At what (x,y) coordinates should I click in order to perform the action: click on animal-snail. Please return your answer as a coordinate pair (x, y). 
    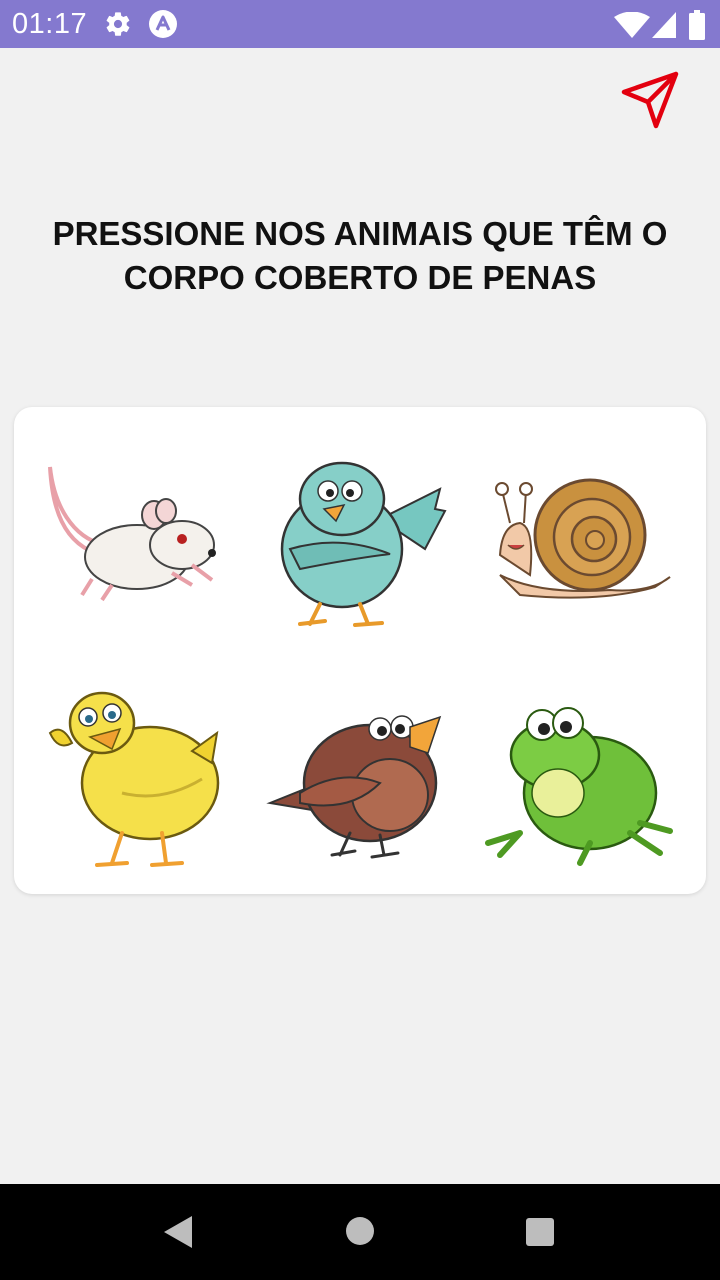
    Looking at the image, I should click on (580, 545).